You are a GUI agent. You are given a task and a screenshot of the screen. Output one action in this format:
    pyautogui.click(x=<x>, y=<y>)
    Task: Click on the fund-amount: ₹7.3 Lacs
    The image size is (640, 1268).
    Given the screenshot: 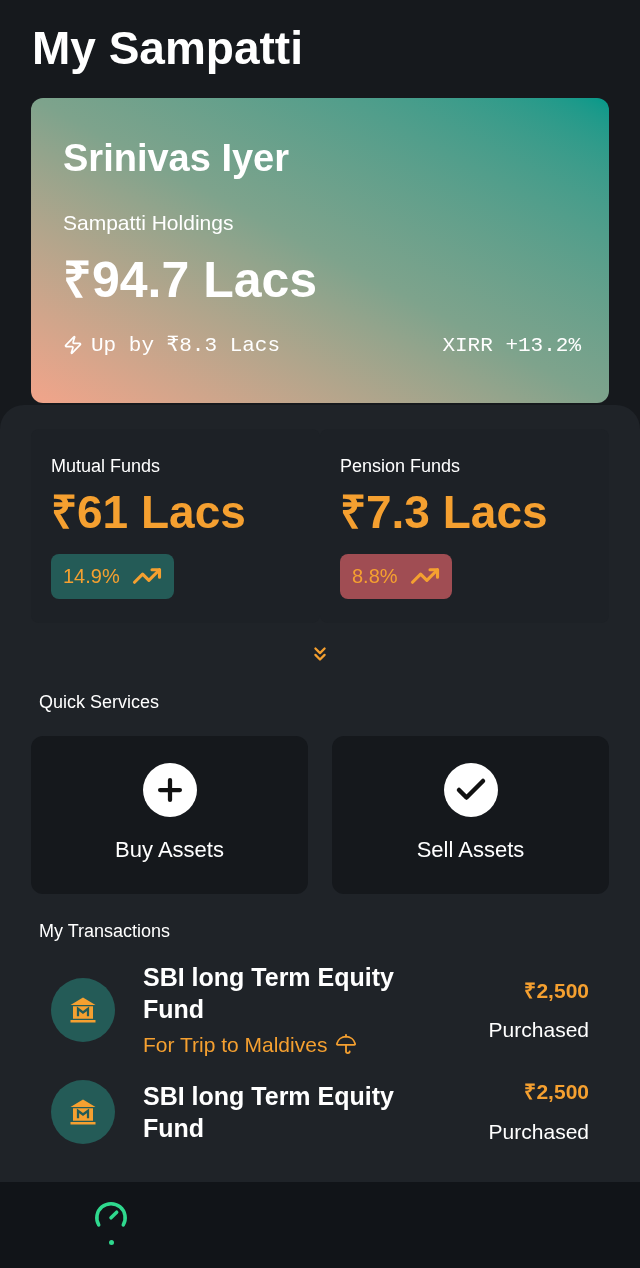 What is the action you would take?
    pyautogui.click(x=444, y=512)
    